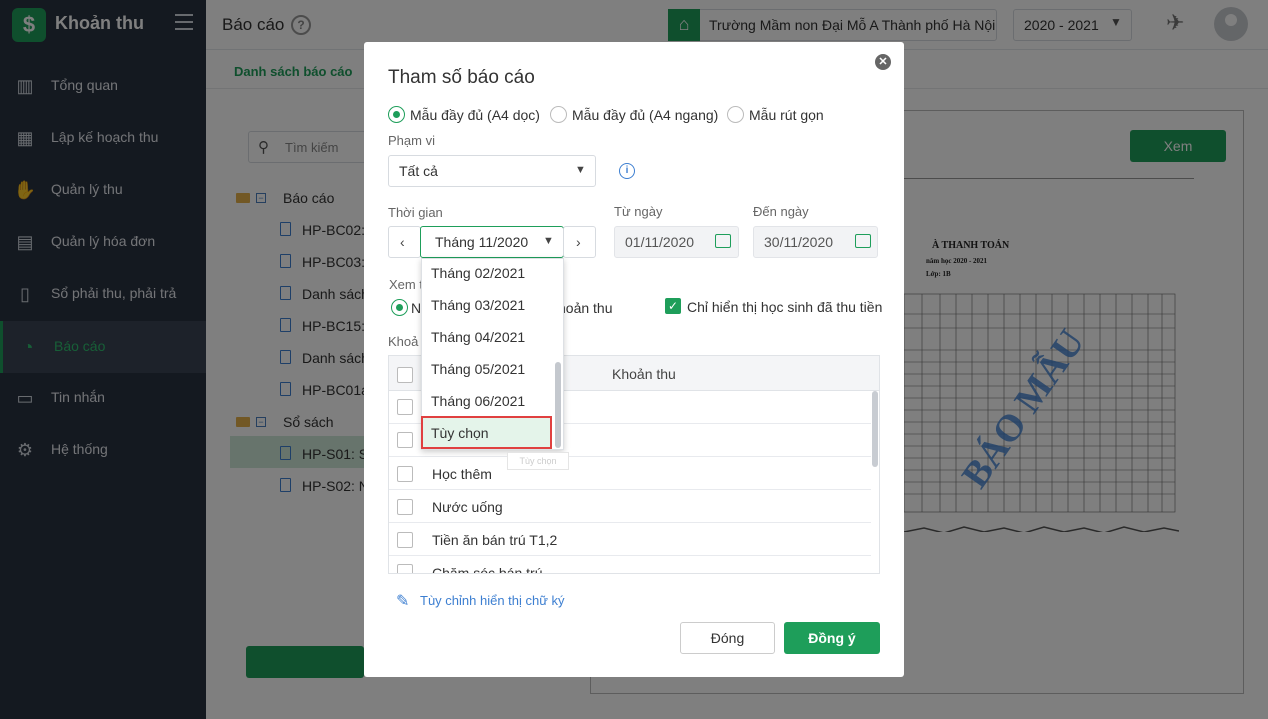 The image size is (1268, 719). Describe the element at coordinates (461, 77) in the screenshot. I see `modal-title: Tham số báo cáo` at that location.